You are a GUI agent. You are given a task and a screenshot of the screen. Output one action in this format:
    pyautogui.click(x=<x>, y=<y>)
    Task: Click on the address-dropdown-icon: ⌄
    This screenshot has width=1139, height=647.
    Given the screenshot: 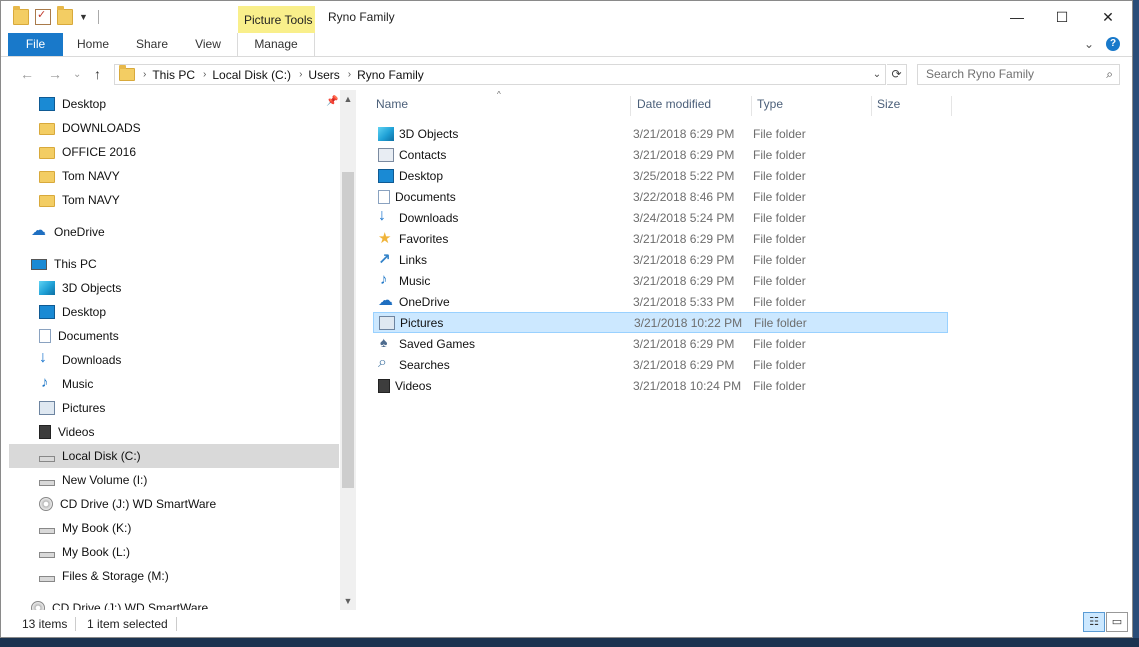 What is the action you would take?
    pyautogui.click(x=877, y=74)
    